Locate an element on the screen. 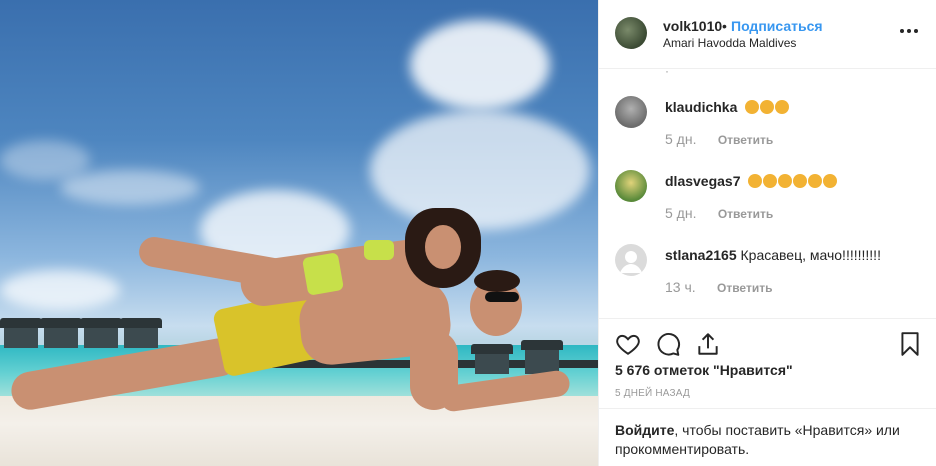  post-actions-bar is located at coordinates (767, 342).